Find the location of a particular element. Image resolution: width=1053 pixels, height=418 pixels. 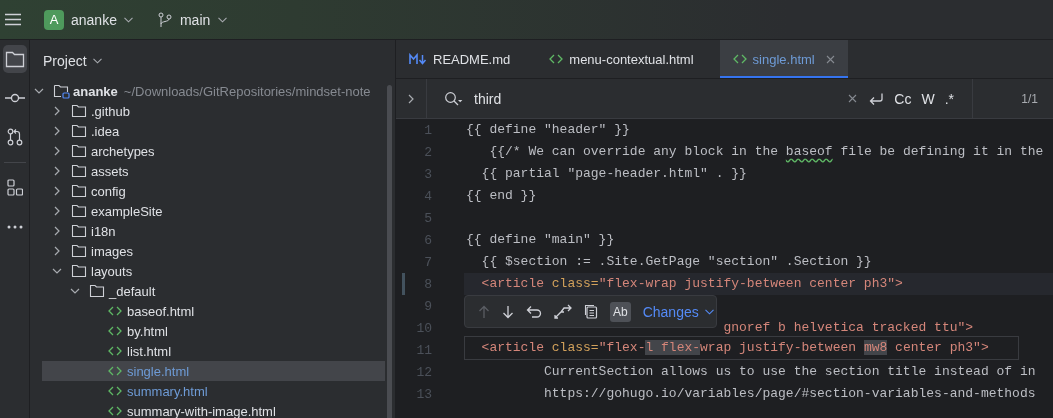

tree-item: i18n is located at coordinates (207, 231).